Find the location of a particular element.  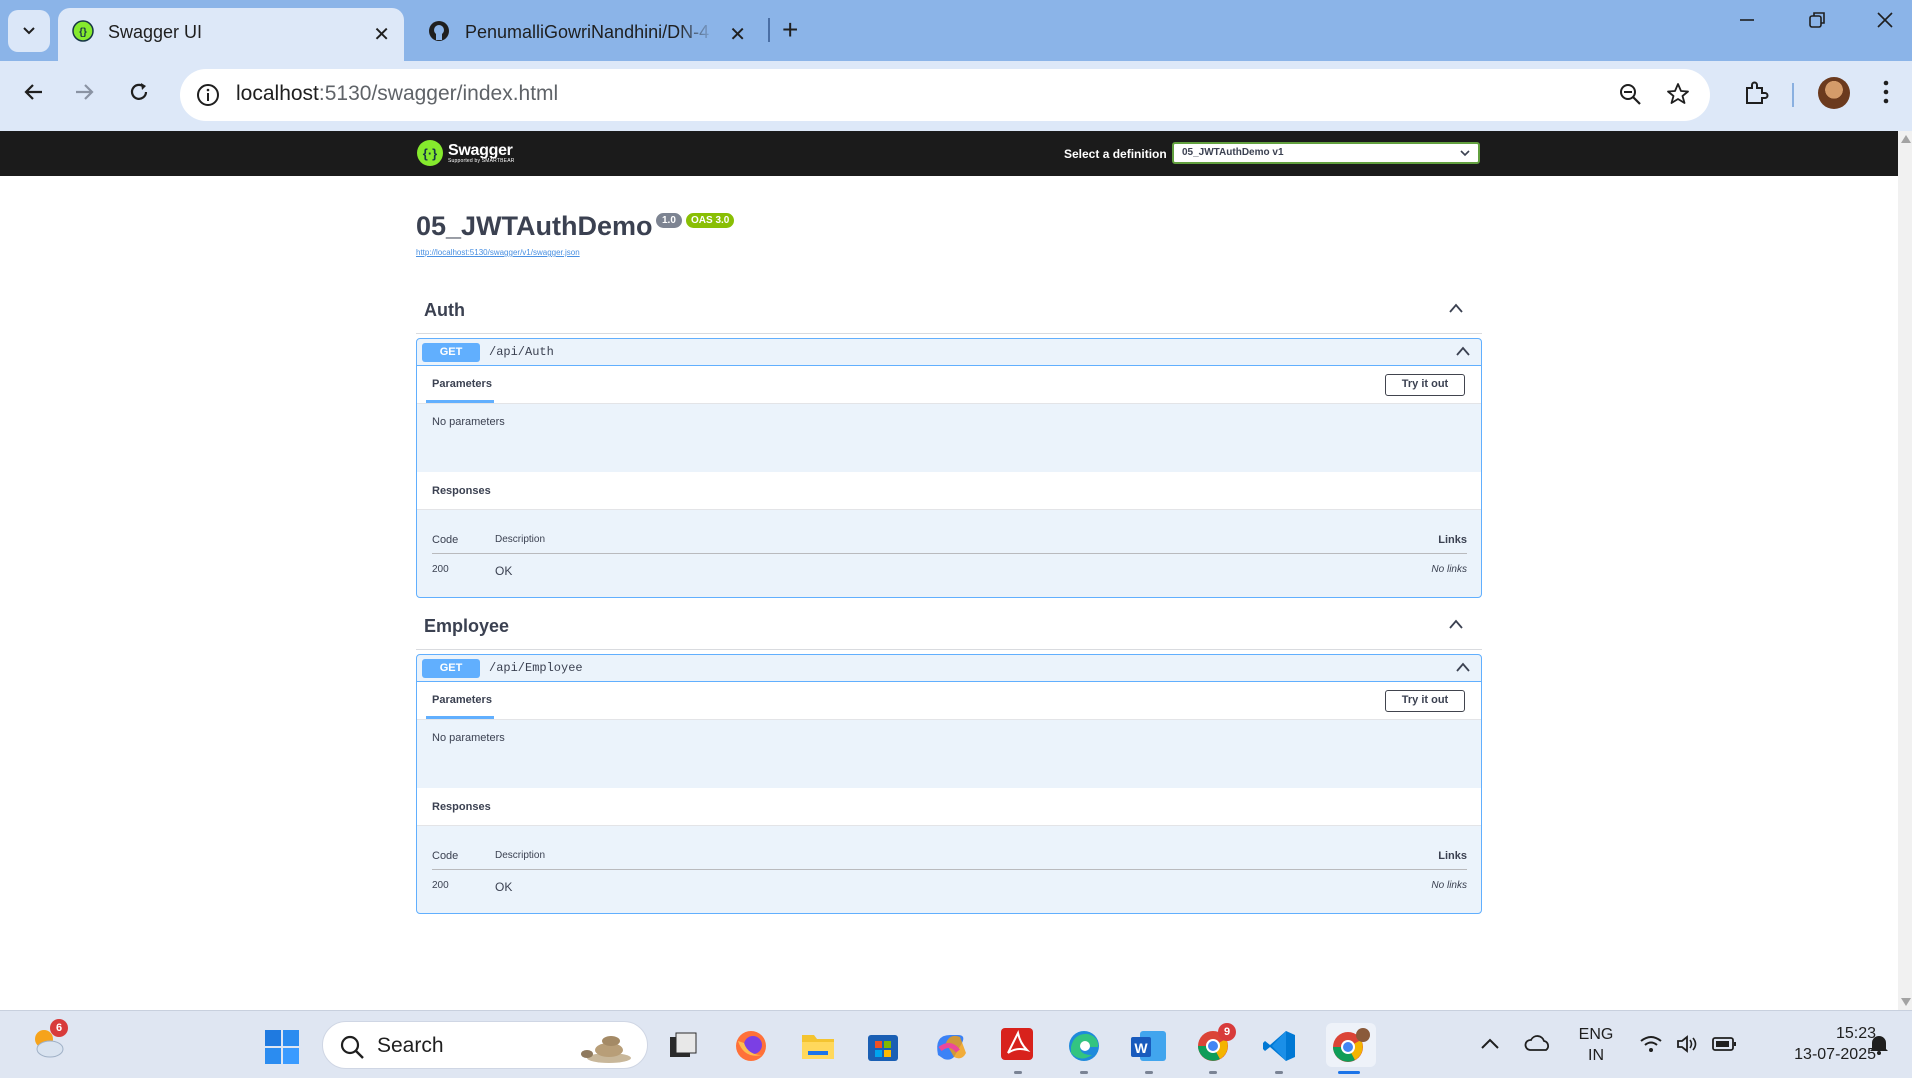

vscode-icon is located at coordinates (1279, 1046).